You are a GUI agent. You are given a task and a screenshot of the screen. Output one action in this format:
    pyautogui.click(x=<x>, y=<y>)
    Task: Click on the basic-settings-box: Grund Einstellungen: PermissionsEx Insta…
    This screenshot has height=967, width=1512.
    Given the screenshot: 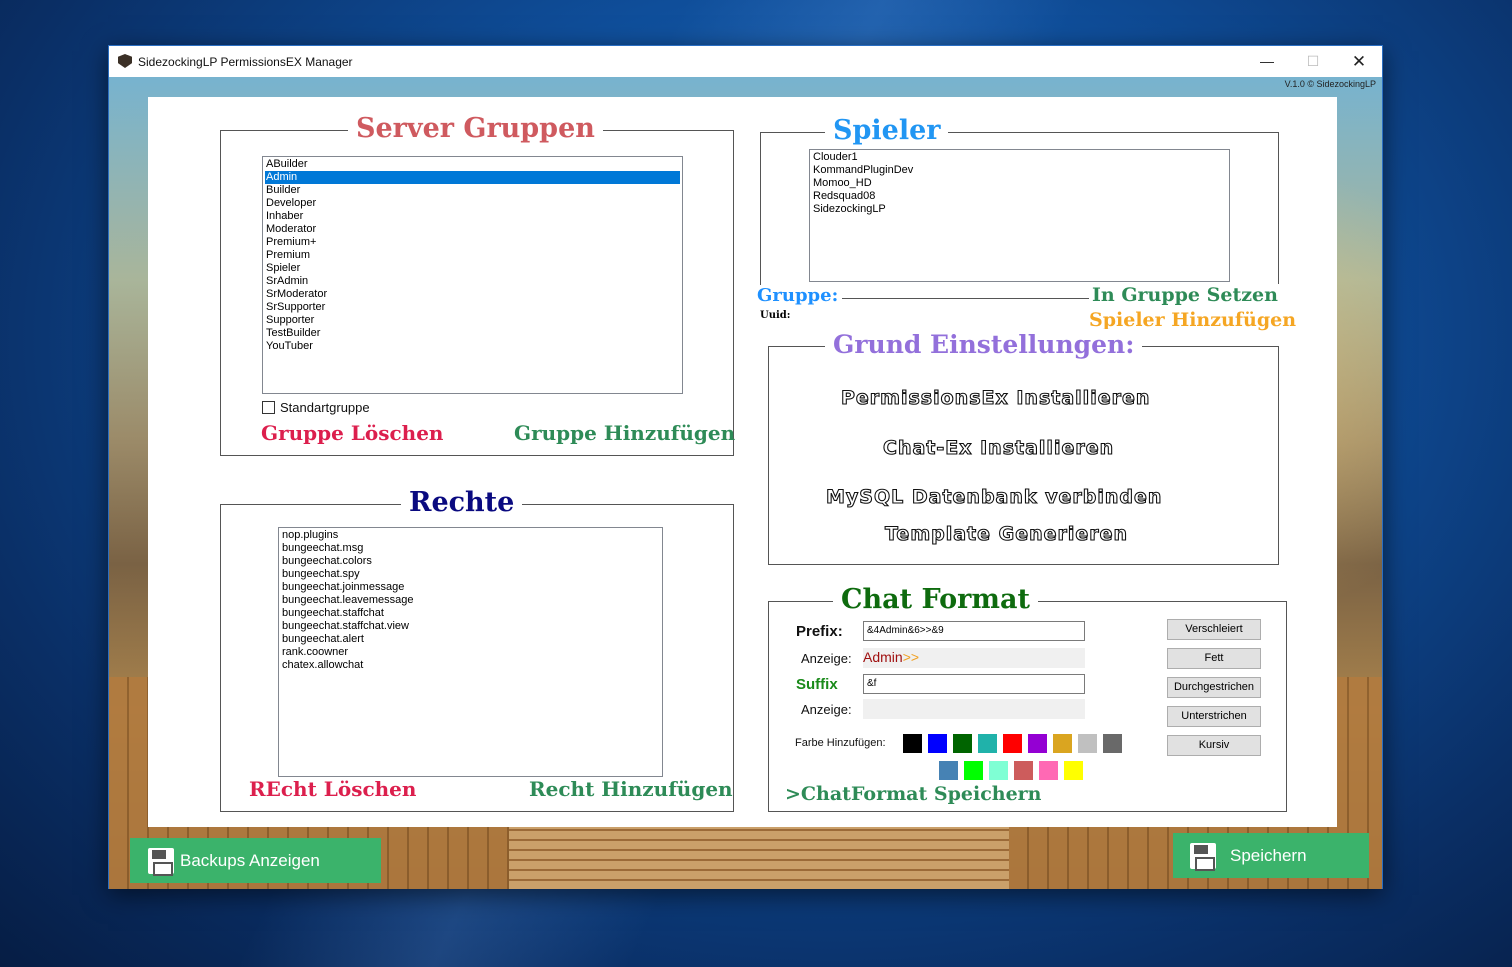 What is the action you would take?
    pyautogui.click(x=1023, y=447)
    